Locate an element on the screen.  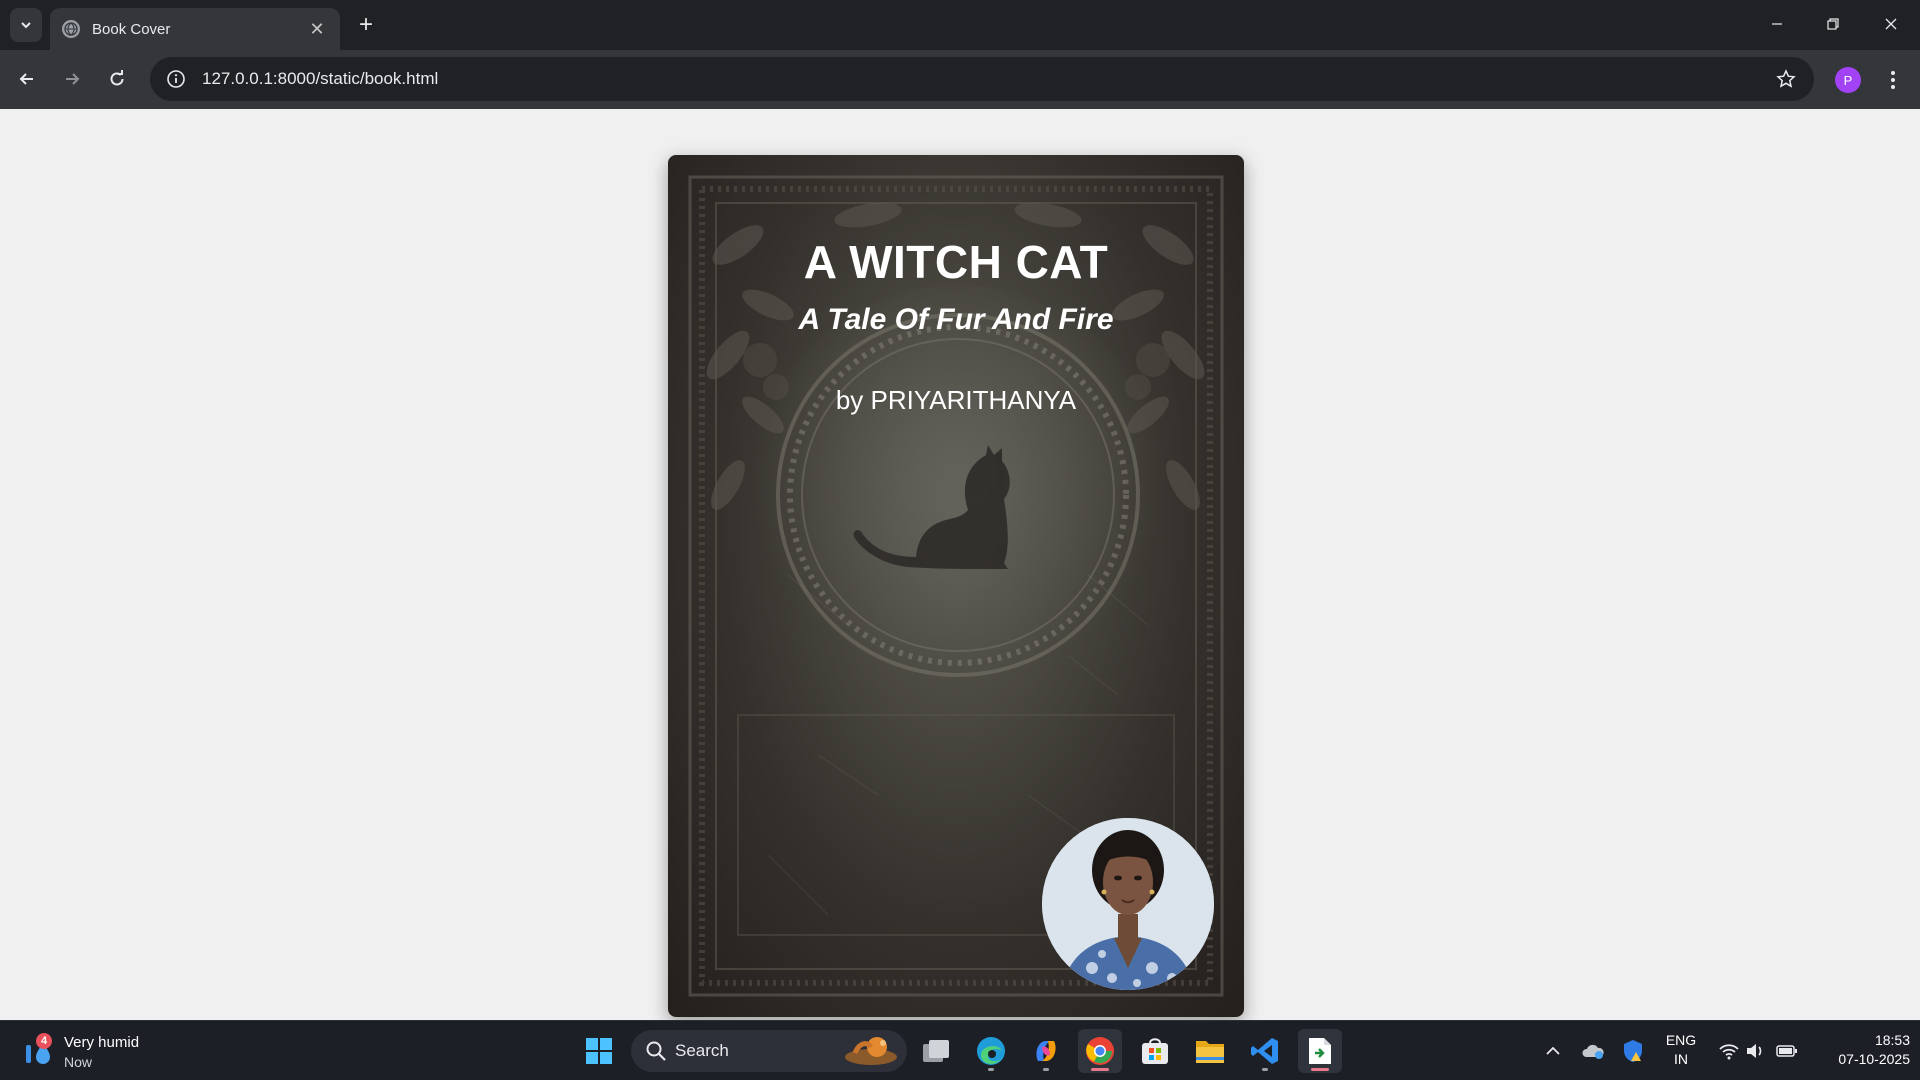
volume-icon is located at coordinates (1755, 1050).